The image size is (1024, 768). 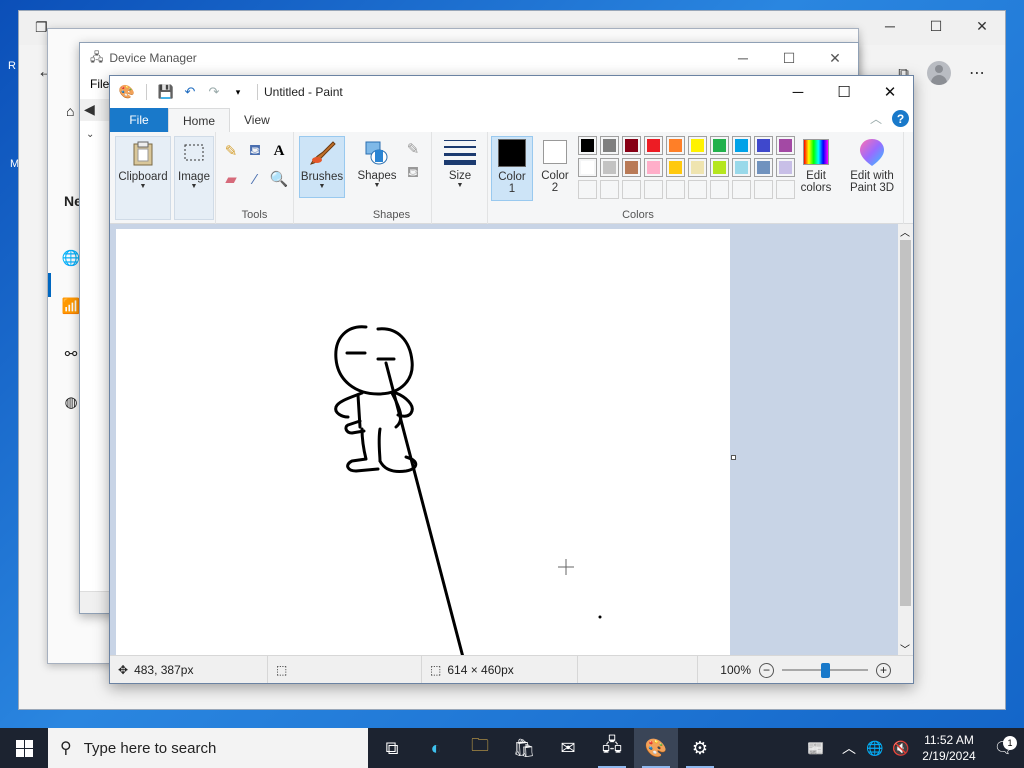 I want to click on start-button, so click(x=24, y=748).